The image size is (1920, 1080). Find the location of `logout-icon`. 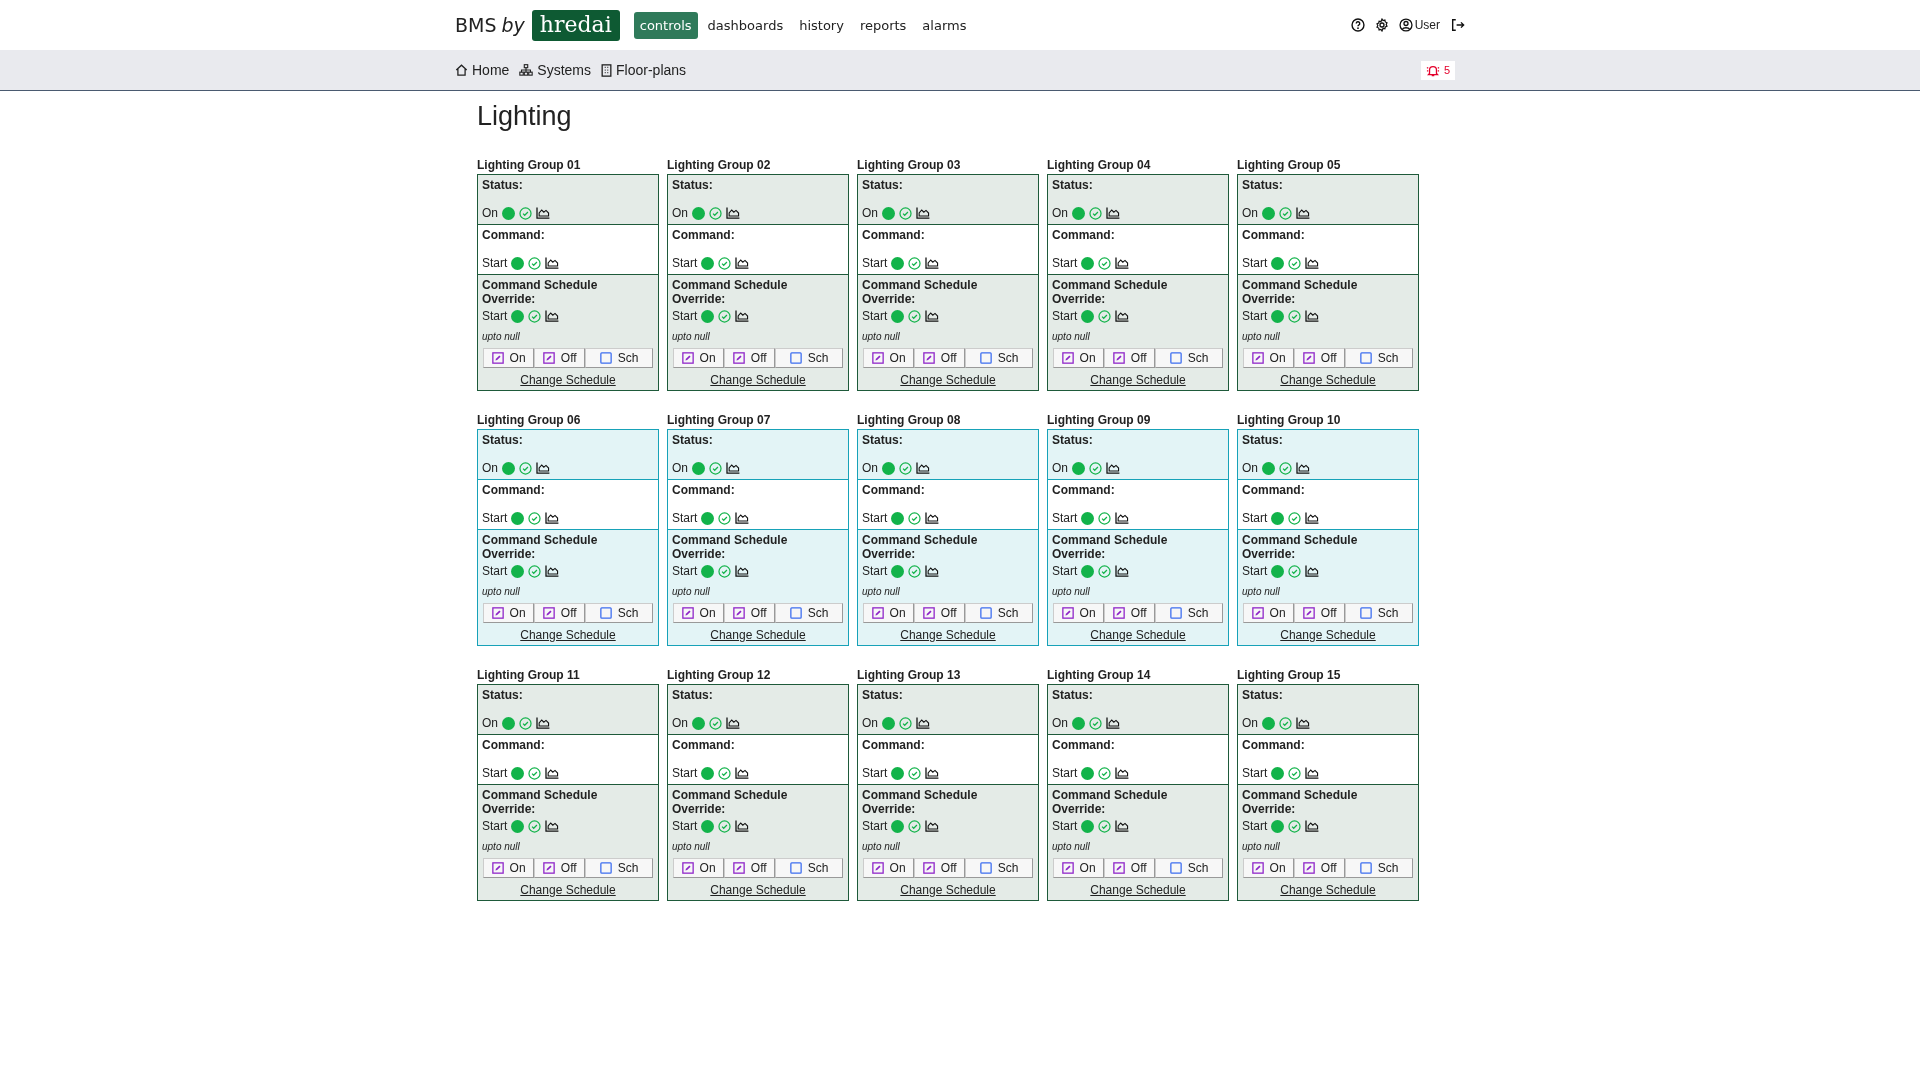

logout-icon is located at coordinates (1457, 25).